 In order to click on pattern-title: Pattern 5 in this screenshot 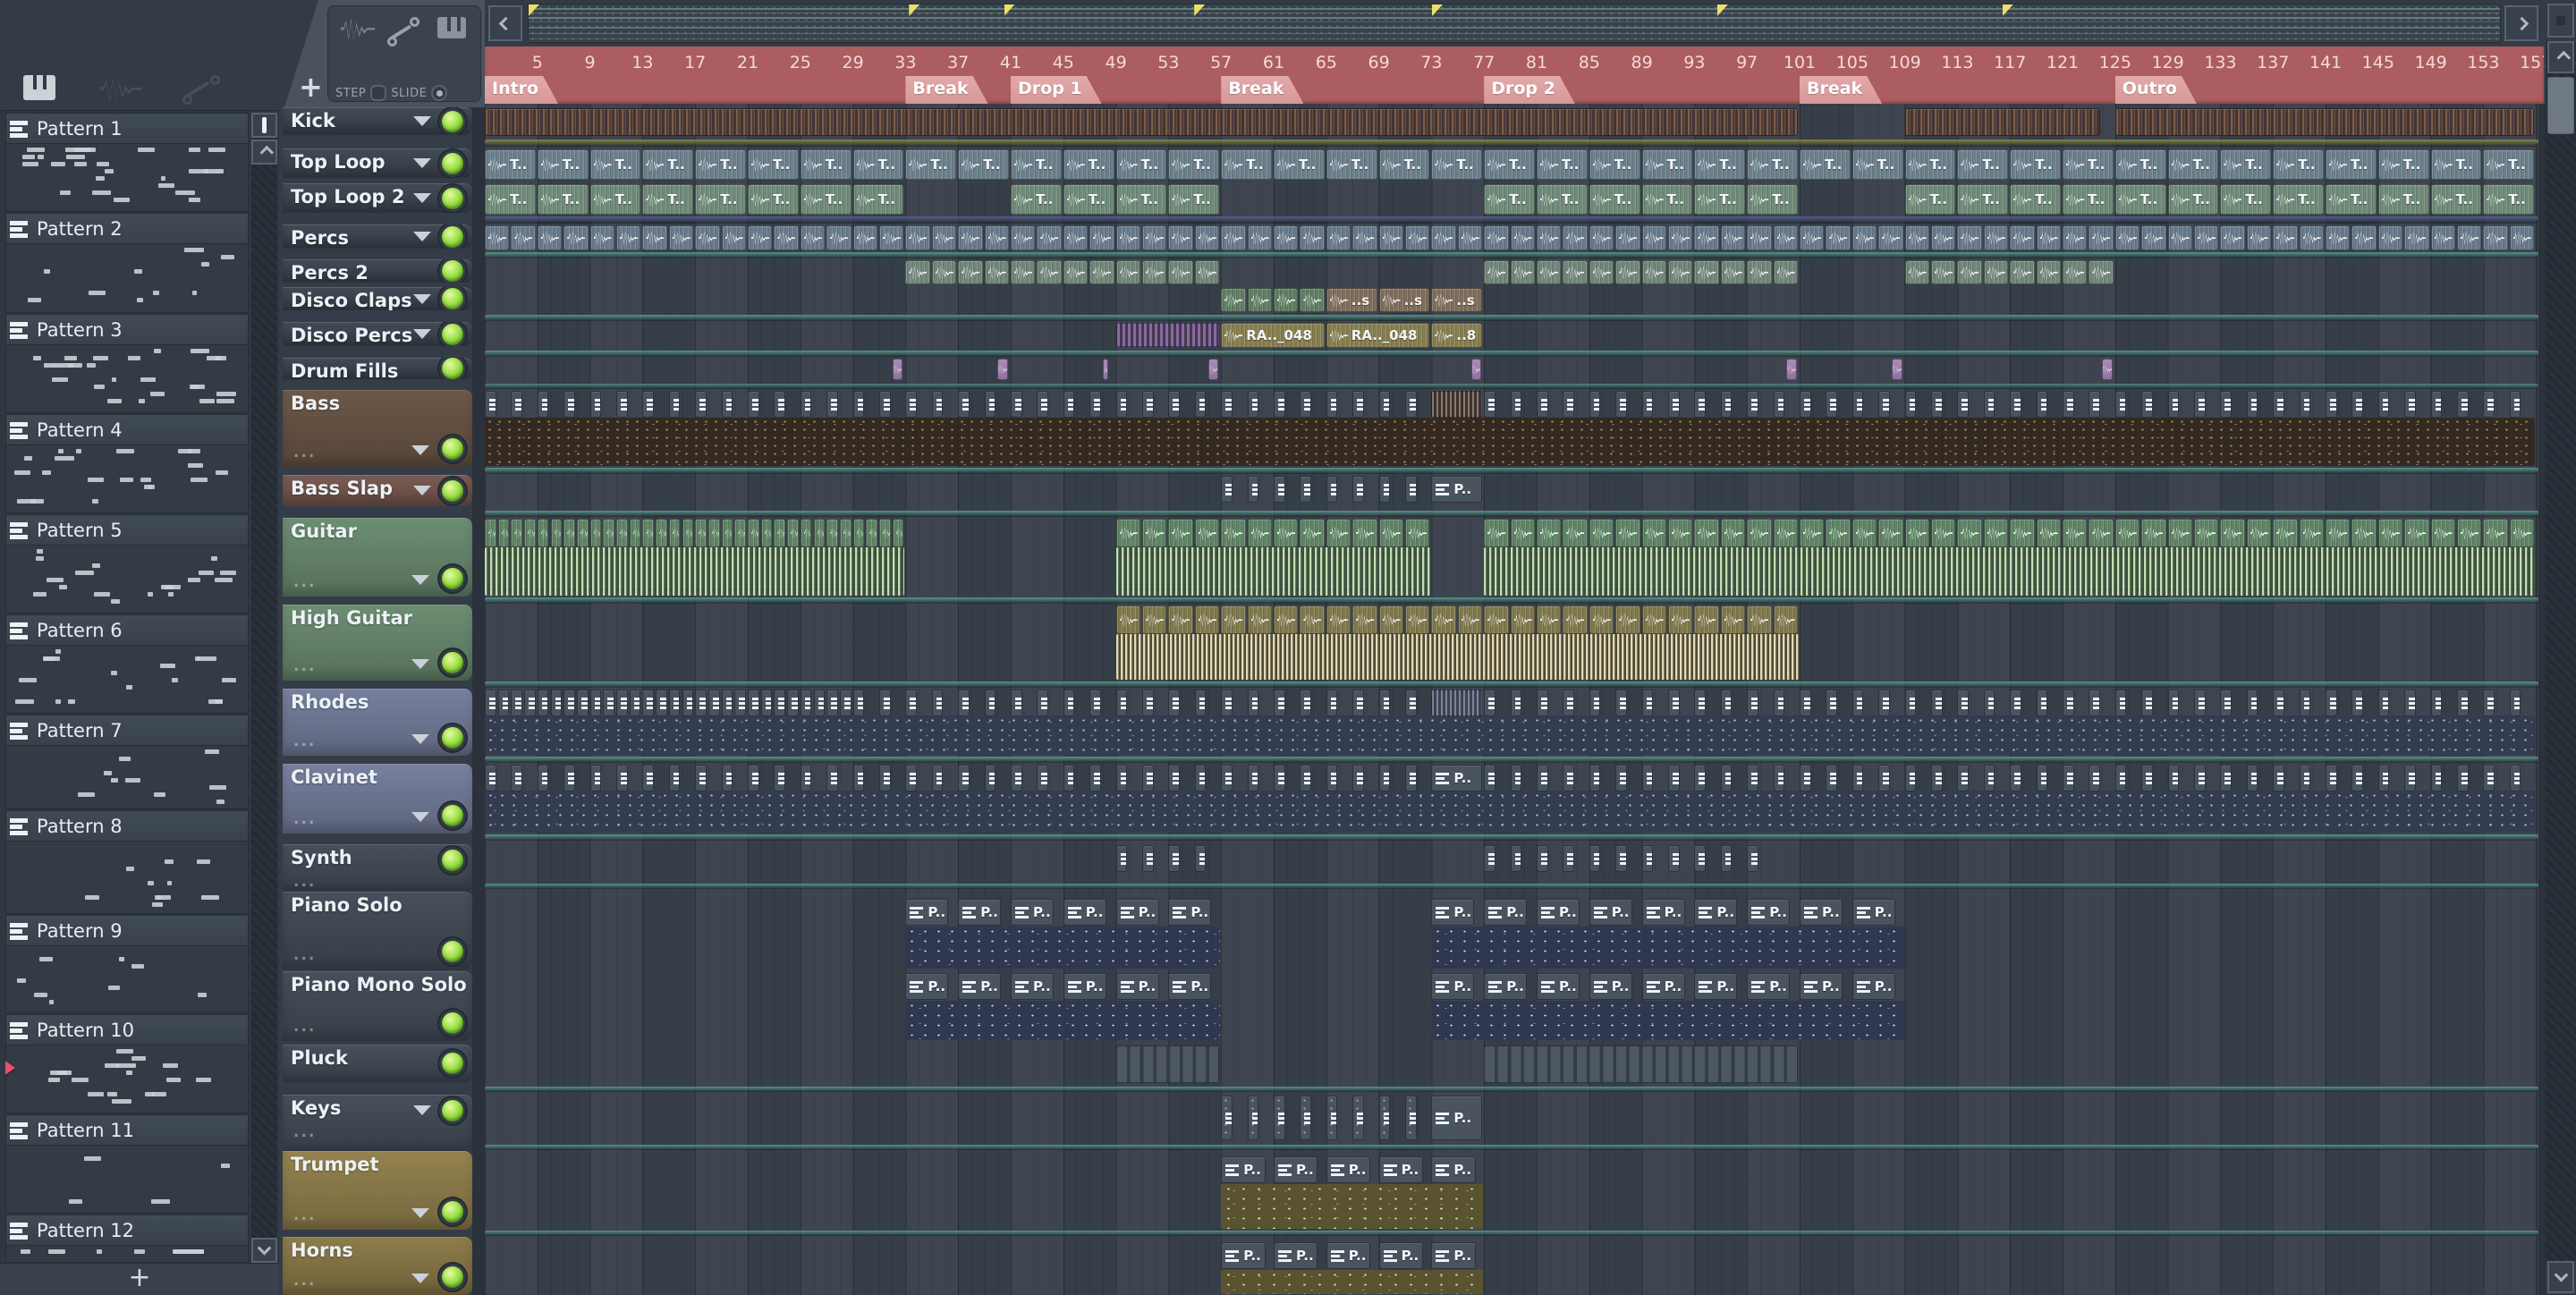, I will do `click(127, 530)`.